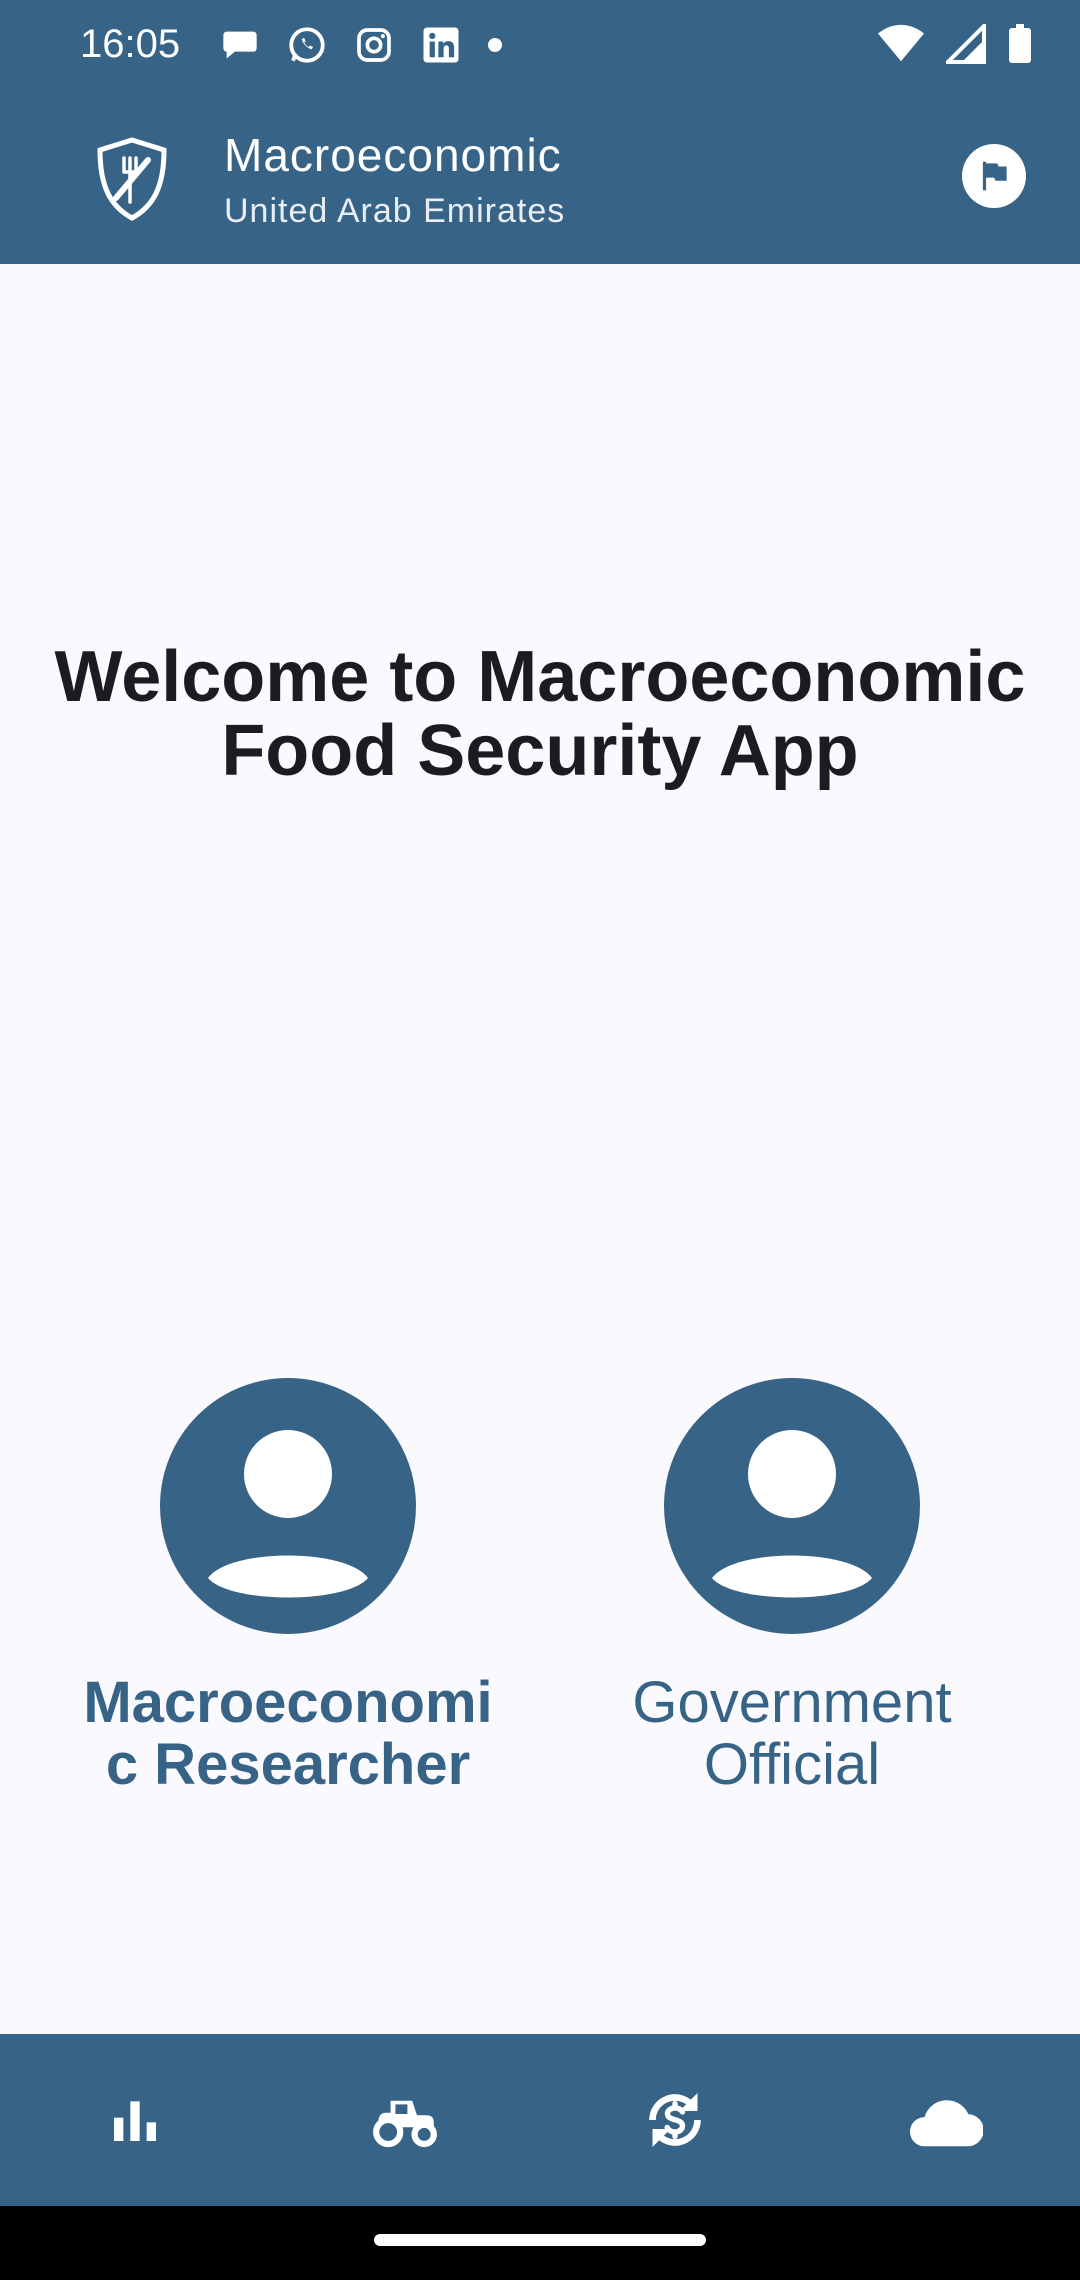 The height and width of the screenshot is (2280, 1080). Describe the element at coordinates (240, 45) in the screenshot. I see `chat-bubble-icon` at that location.